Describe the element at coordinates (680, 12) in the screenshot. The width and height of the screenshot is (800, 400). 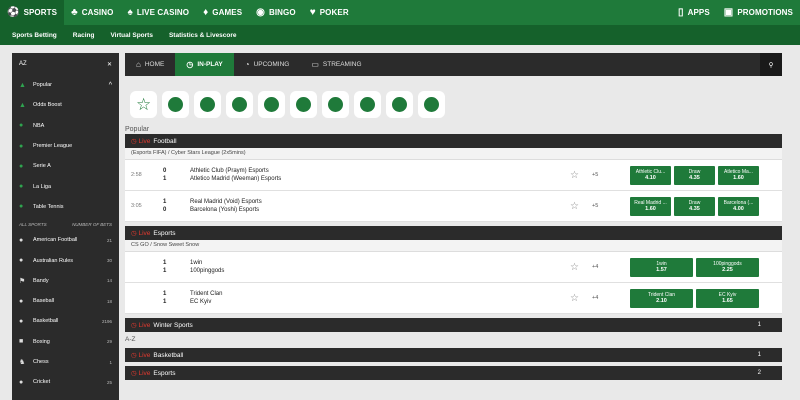
I see `phone-icon: ▯` at that location.